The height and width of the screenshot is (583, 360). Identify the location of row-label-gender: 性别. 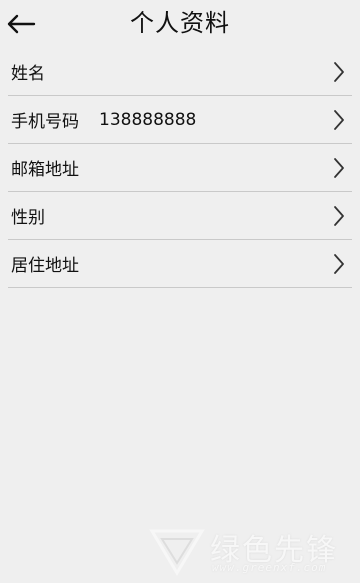
(28, 218).